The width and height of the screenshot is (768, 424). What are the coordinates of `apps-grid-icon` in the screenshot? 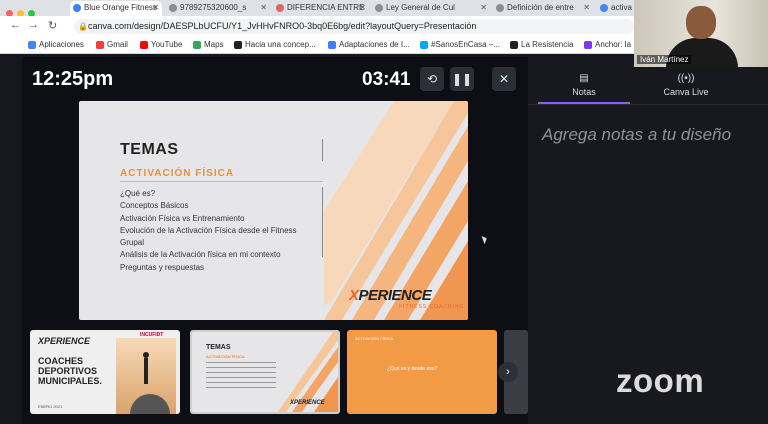 It's located at (32, 45).